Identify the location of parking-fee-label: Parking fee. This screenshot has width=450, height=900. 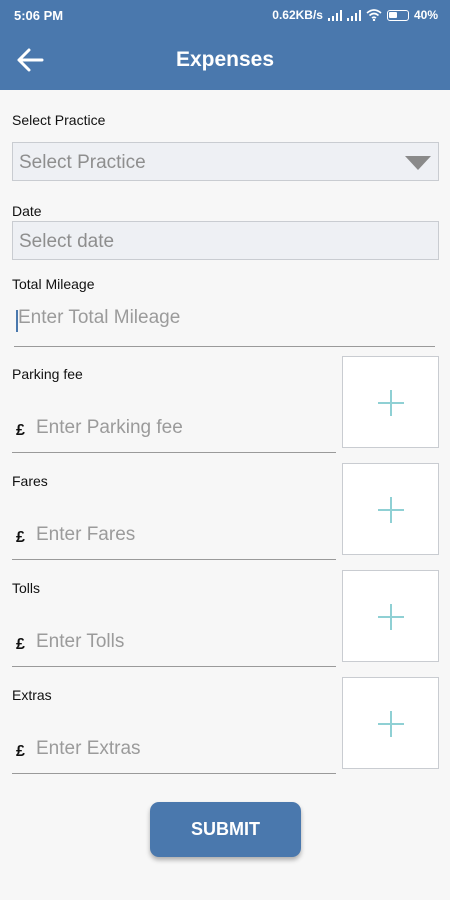
(47, 374).